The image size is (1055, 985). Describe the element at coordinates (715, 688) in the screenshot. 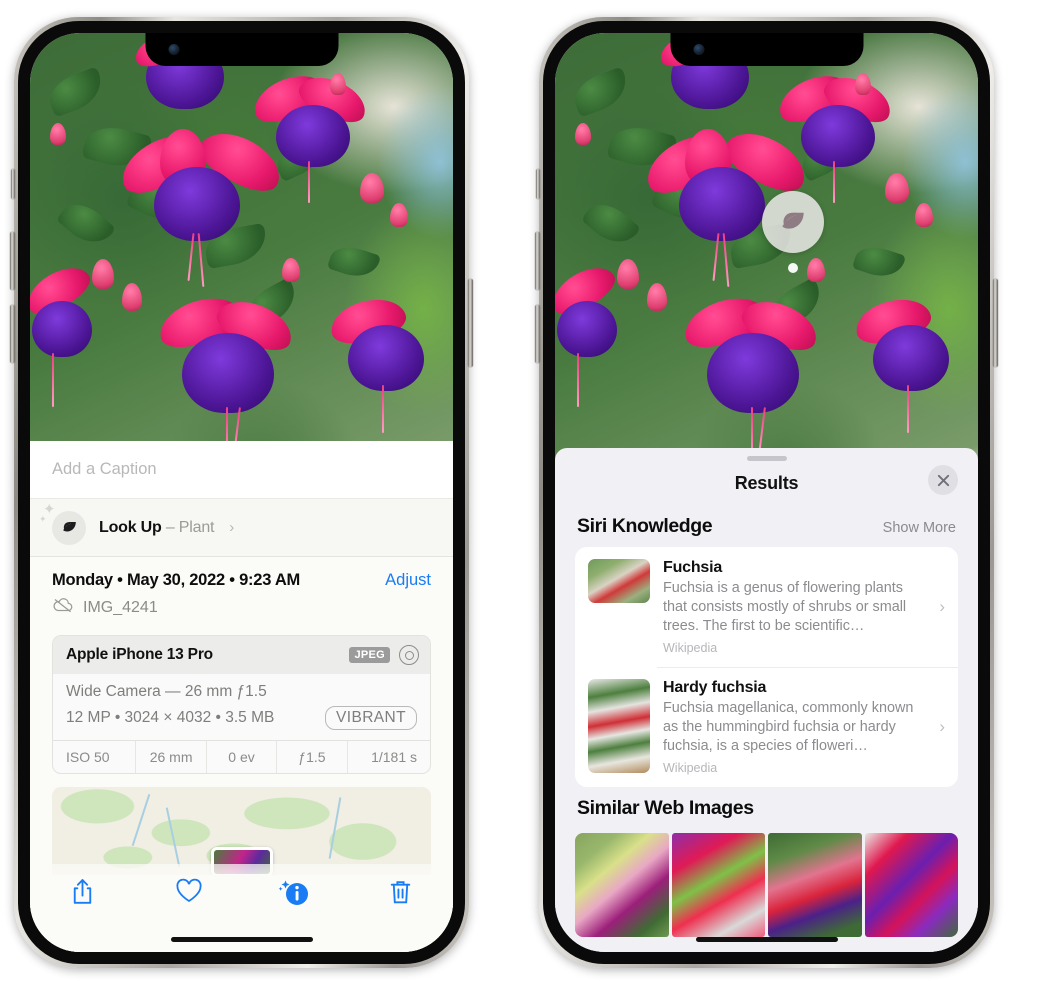

I see `result-title: Hardy fuchsia` at that location.